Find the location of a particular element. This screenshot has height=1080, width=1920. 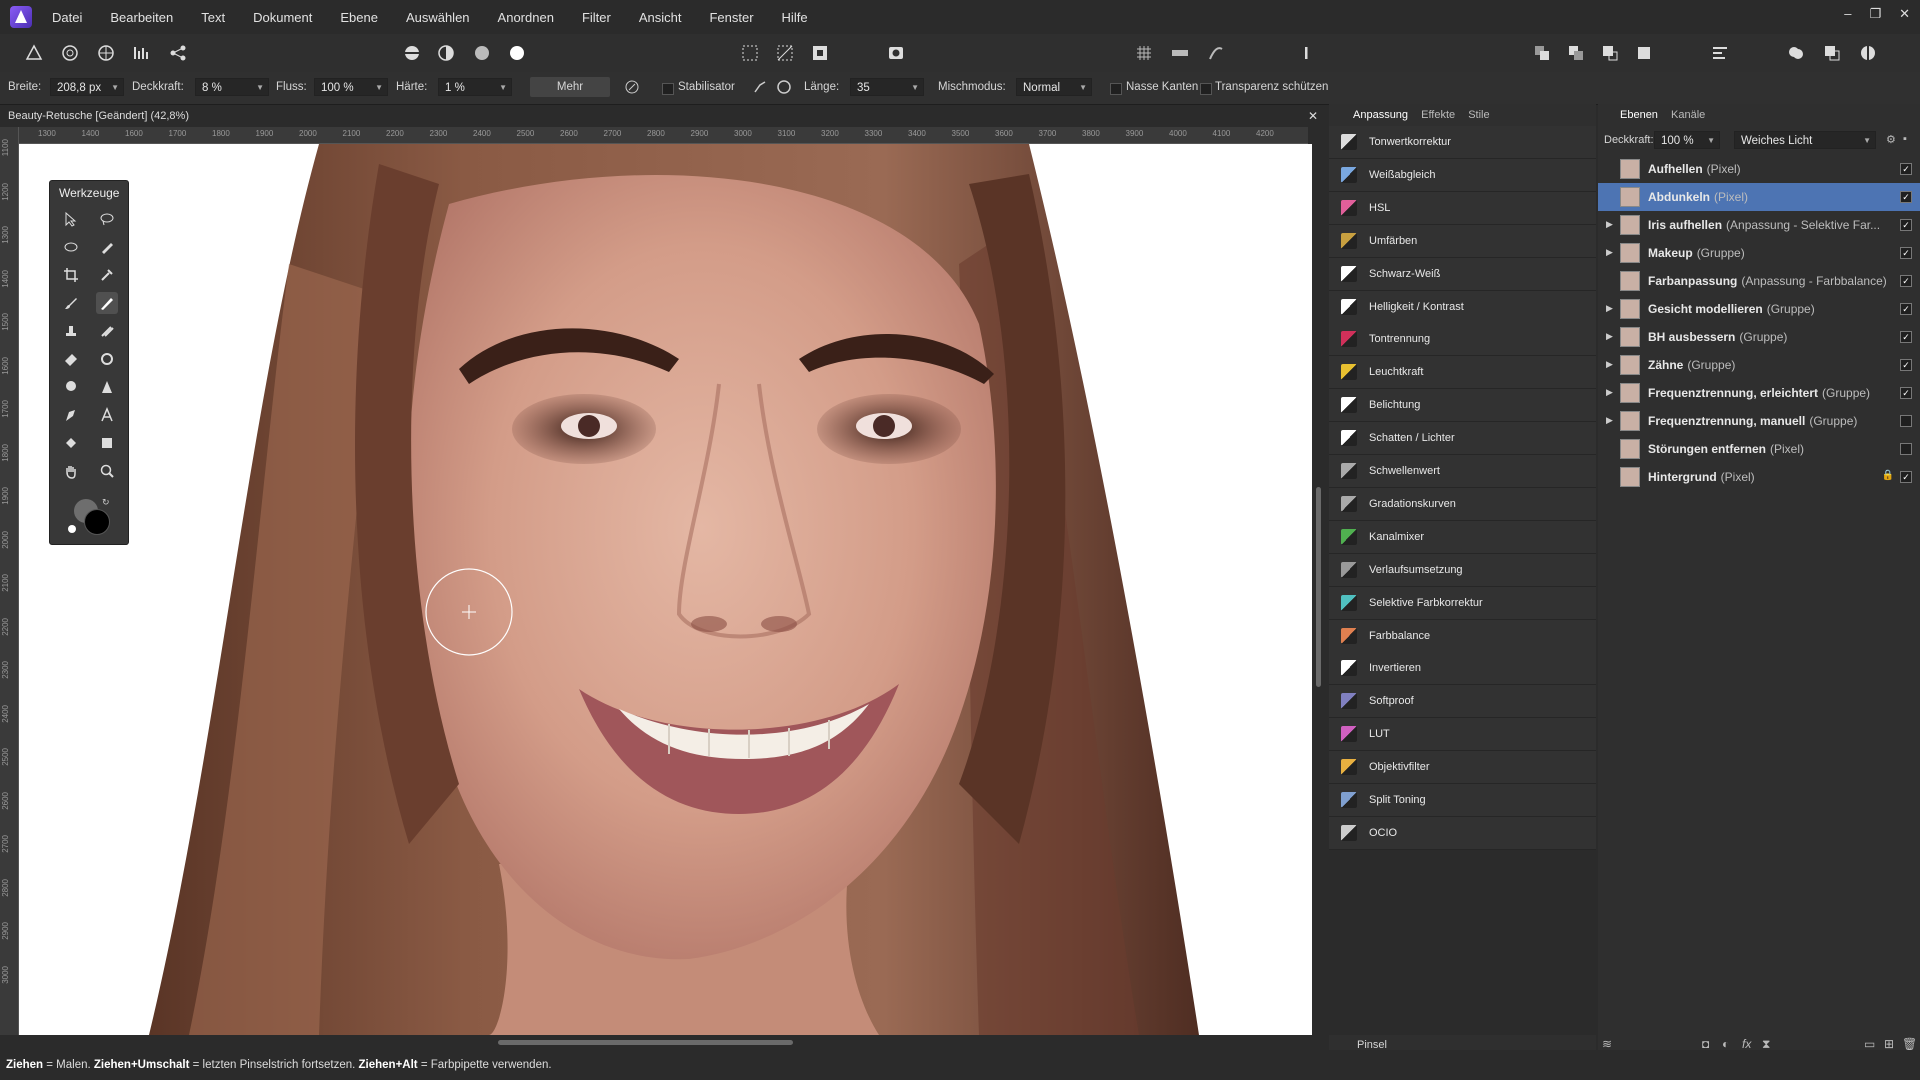

layer-row: ▶ BH ausbessern (Gruppe) ✓ is located at coordinates (1759, 337).